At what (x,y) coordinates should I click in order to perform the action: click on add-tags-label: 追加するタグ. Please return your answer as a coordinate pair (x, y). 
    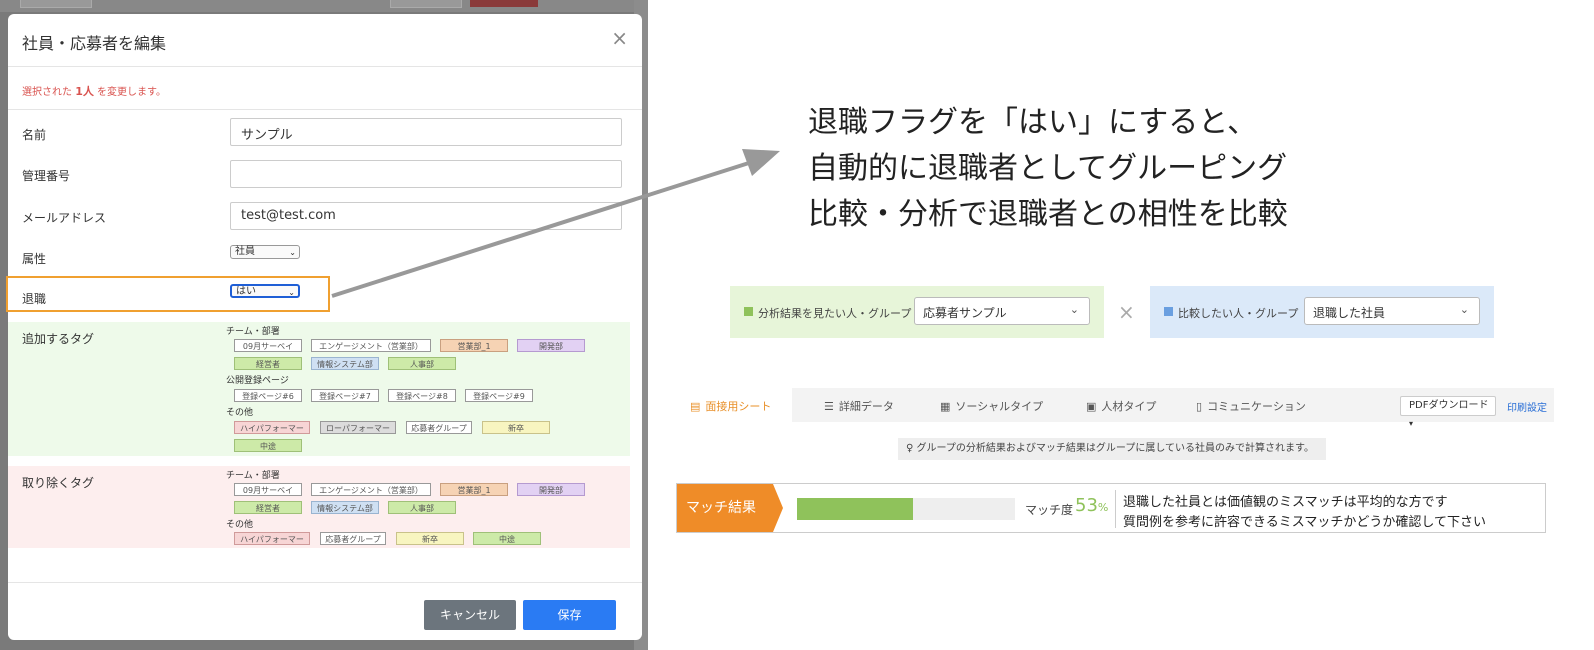
    Looking at the image, I should click on (58, 339).